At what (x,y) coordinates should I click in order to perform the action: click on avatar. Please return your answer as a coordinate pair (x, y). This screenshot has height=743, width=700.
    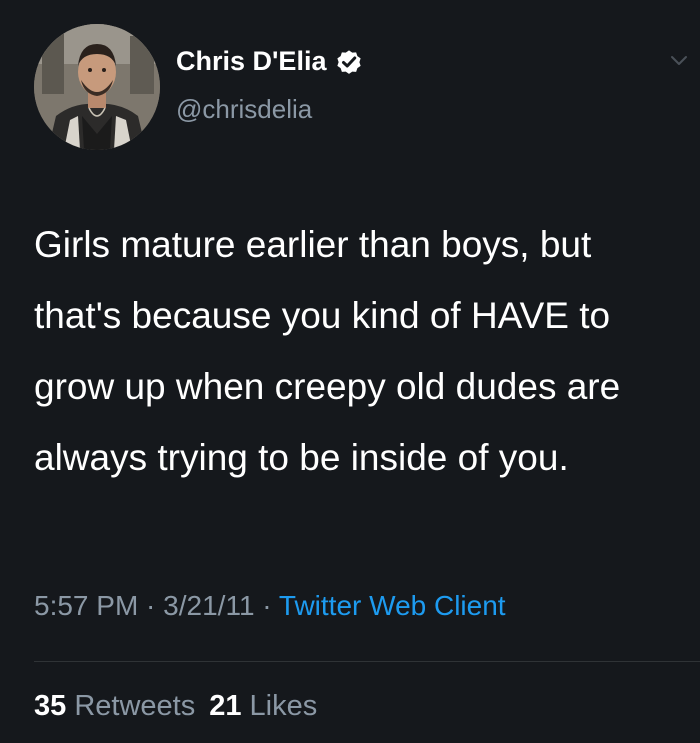
    Looking at the image, I should click on (97, 87).